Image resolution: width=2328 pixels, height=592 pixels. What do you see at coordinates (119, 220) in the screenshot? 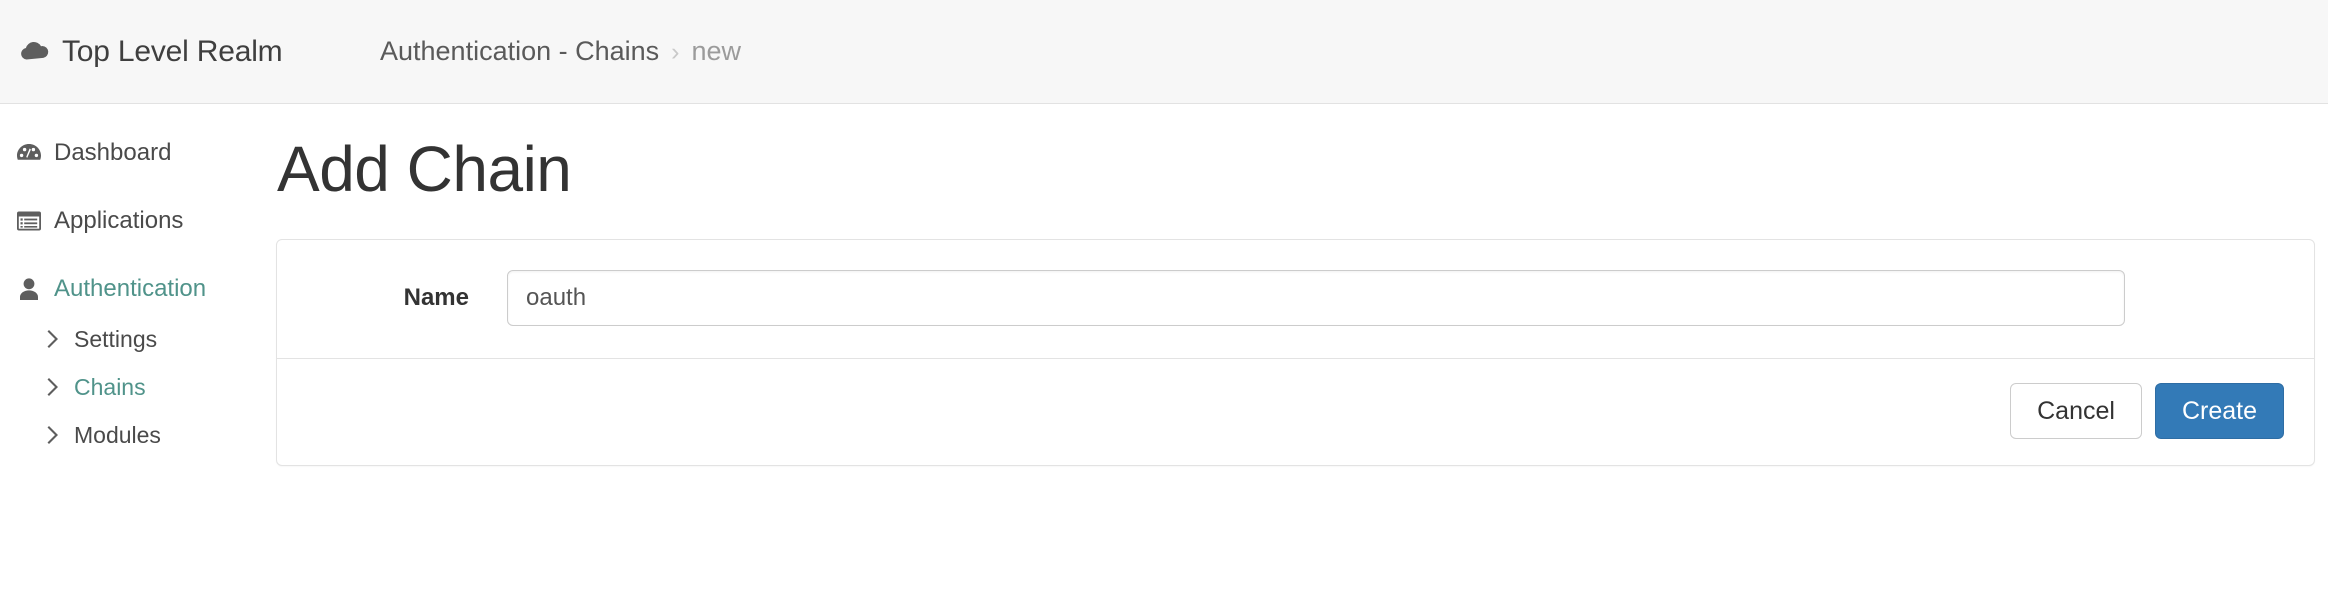
I see `sidebar-item-applications-label: Applications` at bounding box center [119, 220].